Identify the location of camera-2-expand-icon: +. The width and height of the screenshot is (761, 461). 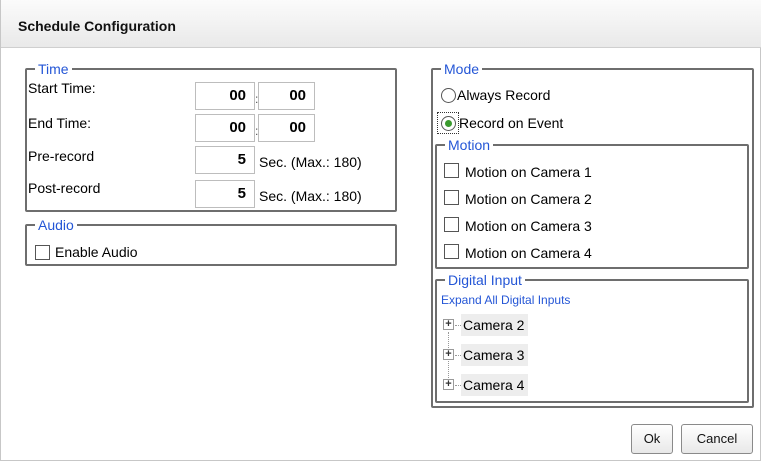
(448, 324).